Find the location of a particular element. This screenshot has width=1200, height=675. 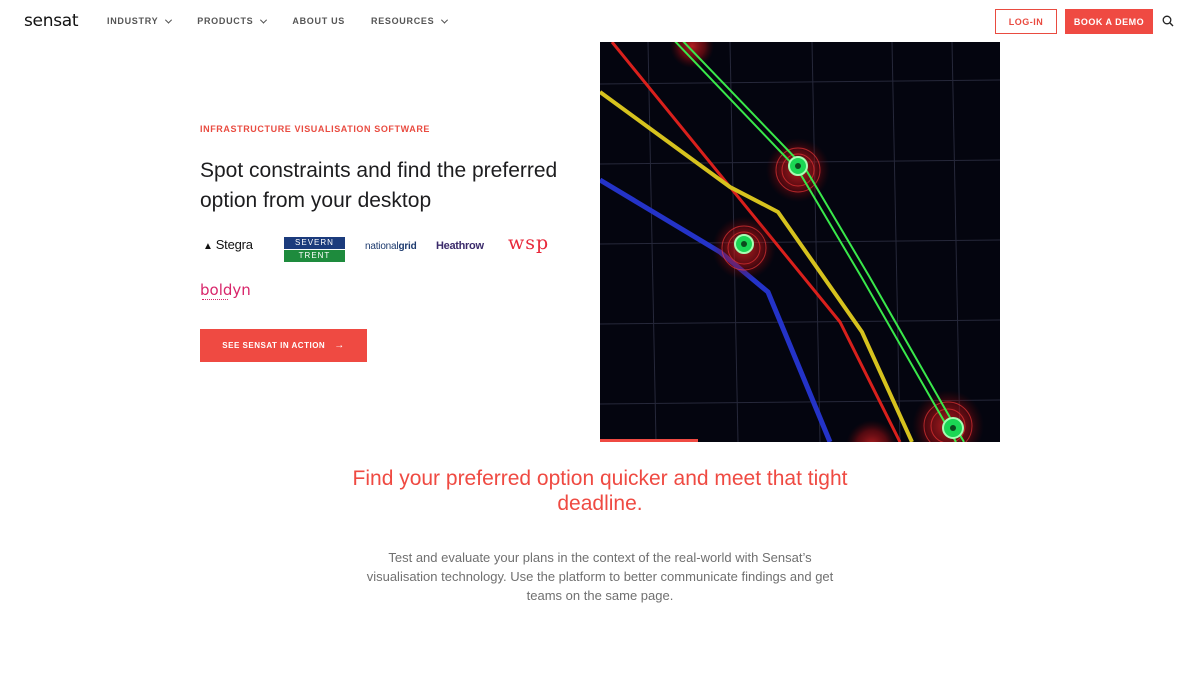

severn-trent-logo: SEVERN TRENT is located at coordinates (314, 249).